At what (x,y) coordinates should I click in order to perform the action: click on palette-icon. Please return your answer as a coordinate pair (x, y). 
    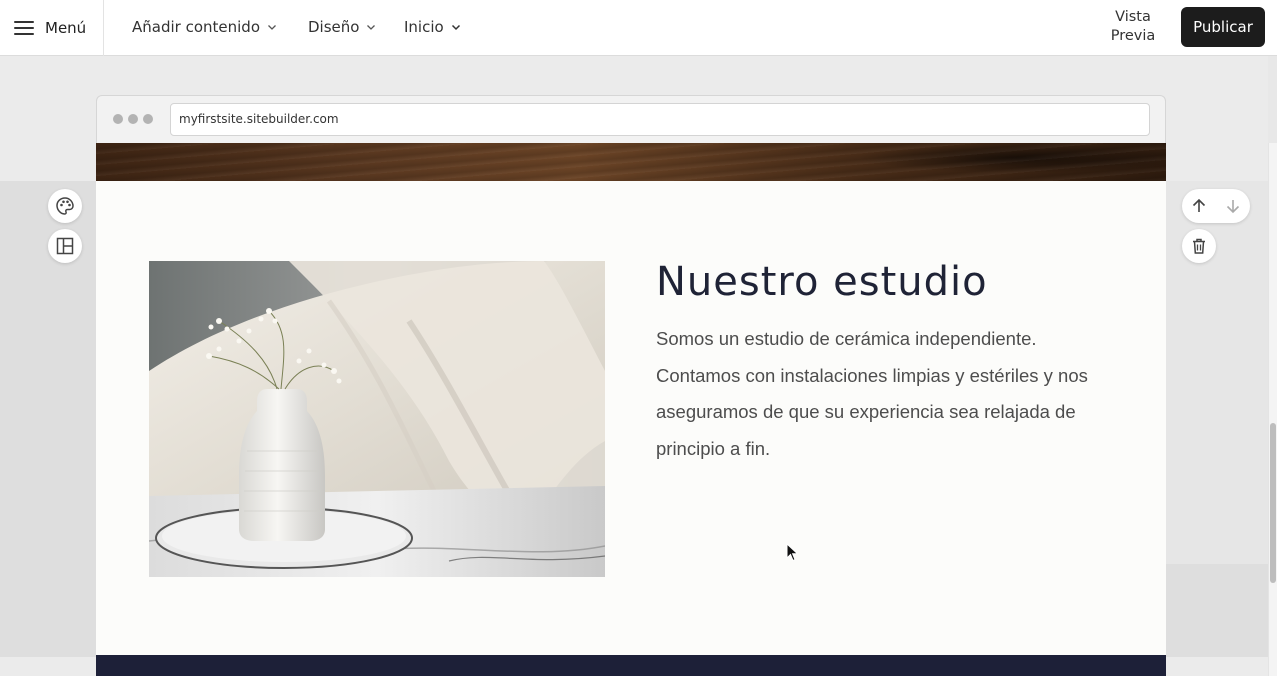
    Looking at the image, I should click on (65, 206).